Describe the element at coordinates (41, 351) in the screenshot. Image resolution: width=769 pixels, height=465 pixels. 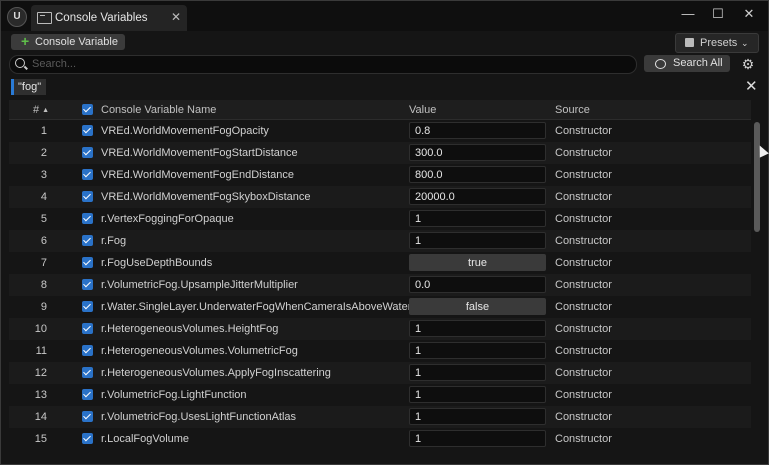
I see `row-number: 11` at that location.